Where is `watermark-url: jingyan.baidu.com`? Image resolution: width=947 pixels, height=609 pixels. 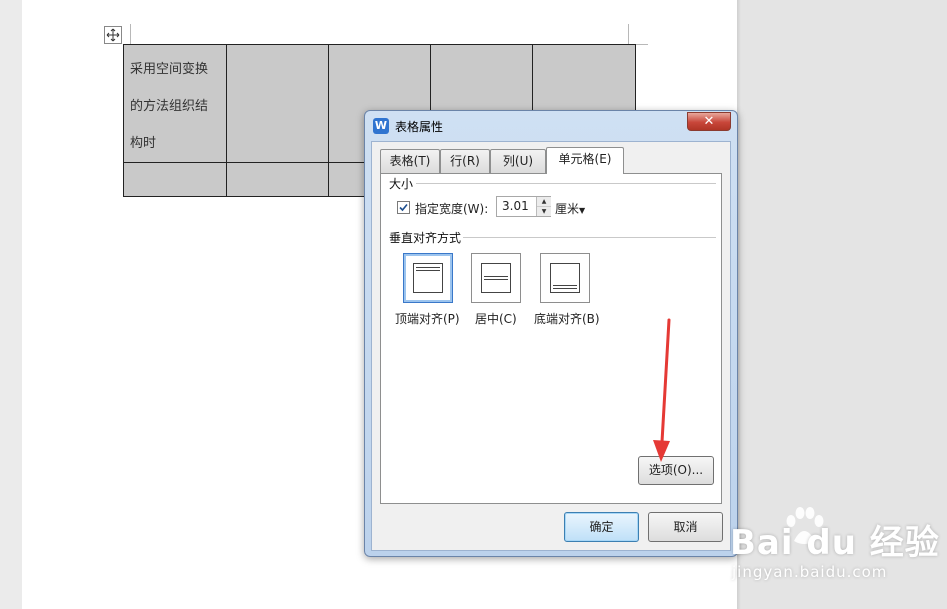
watermark-url: jingyan.baidu.com is located at coordinates (810, 572).